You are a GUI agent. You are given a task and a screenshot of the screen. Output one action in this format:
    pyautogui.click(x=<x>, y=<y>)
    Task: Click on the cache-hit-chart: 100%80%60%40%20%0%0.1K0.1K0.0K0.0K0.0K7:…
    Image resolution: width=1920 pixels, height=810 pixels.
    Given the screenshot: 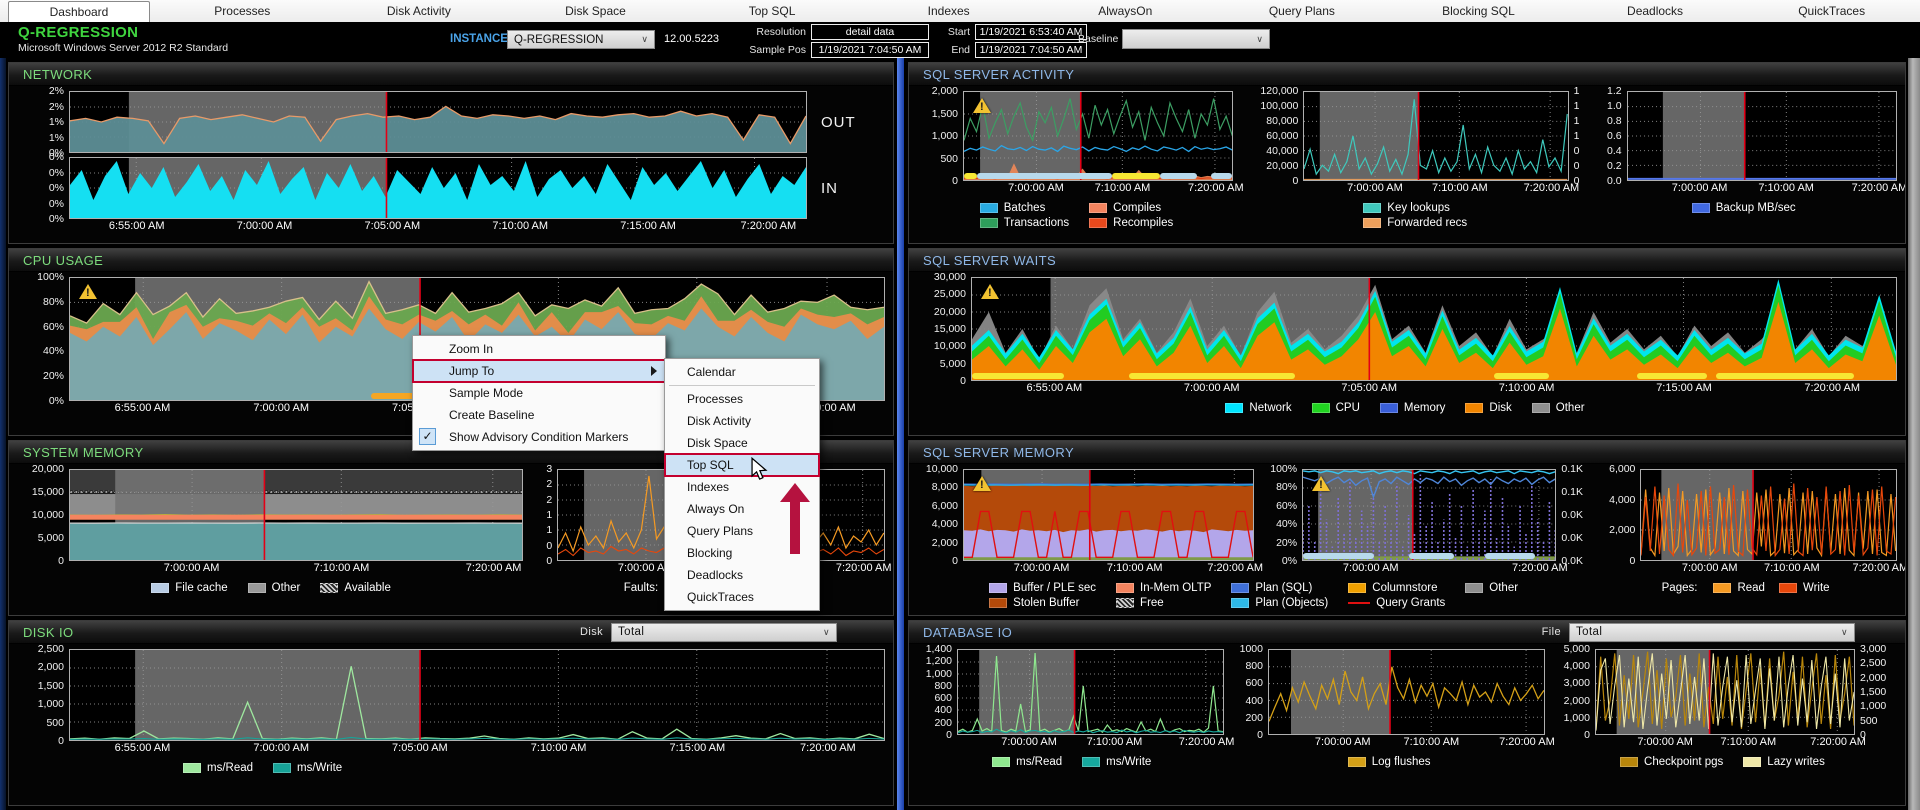 What is the action you would take?
    pyautogui.click(x=1427, y=519)
    